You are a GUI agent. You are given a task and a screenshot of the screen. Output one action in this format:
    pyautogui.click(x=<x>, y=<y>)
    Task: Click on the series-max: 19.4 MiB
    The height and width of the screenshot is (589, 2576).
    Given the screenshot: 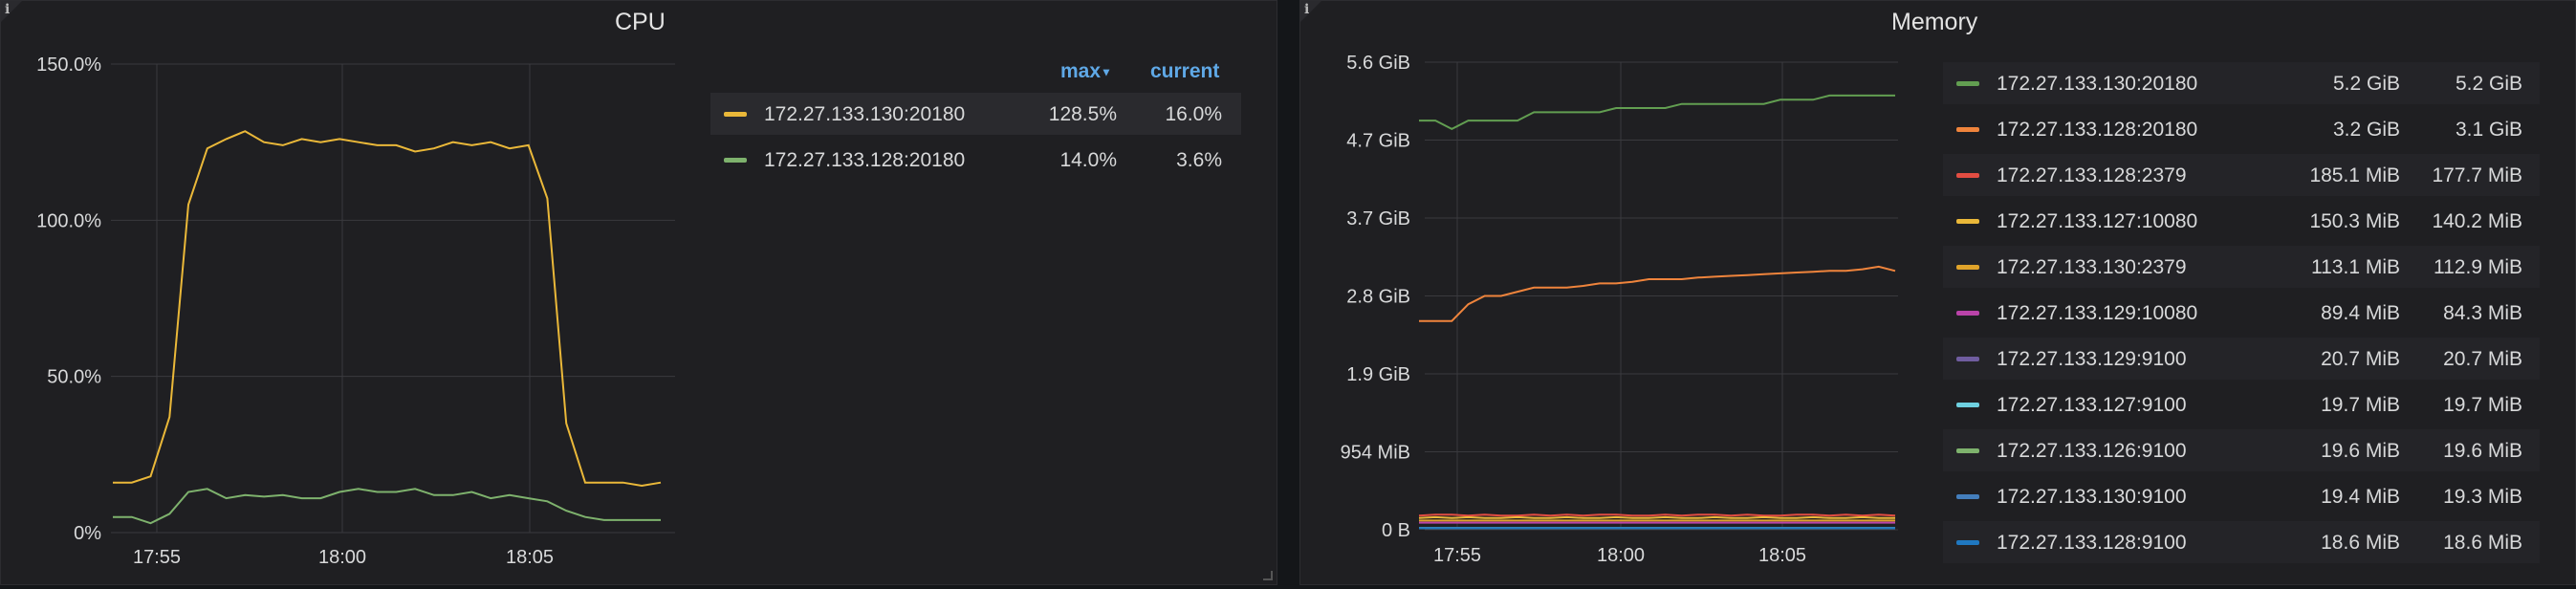 What is the action you would take?
    pyautogui.click(x=2360, y=497)
    